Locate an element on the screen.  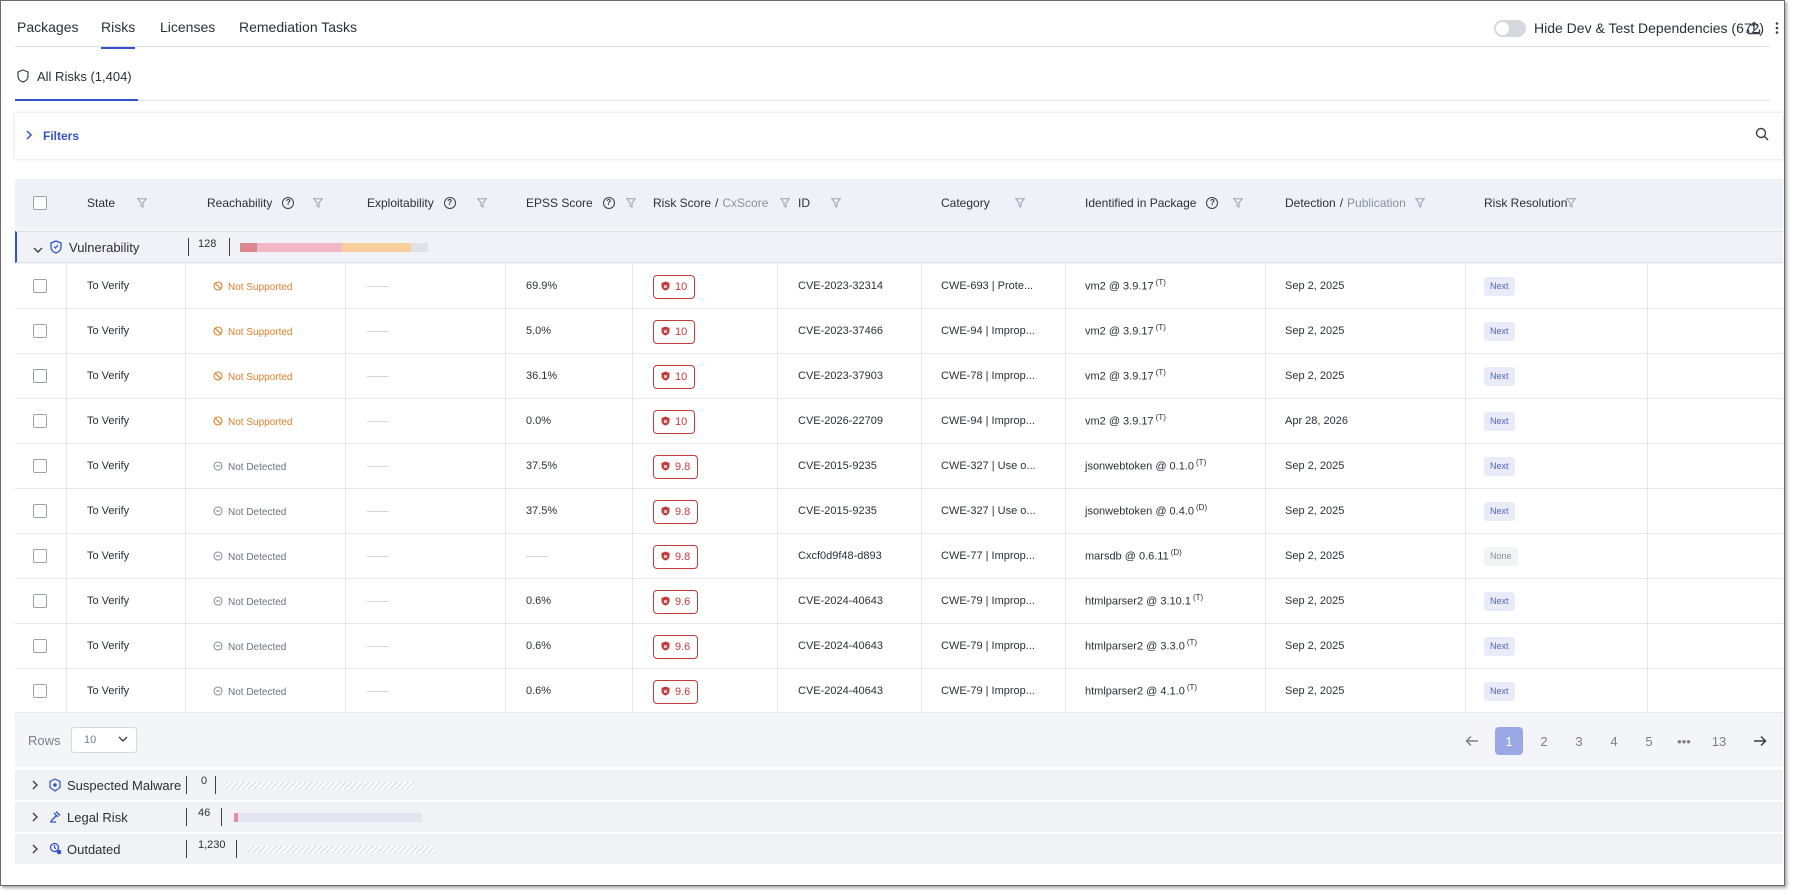
chevron-down-icon is located at coordinates (38, 250).